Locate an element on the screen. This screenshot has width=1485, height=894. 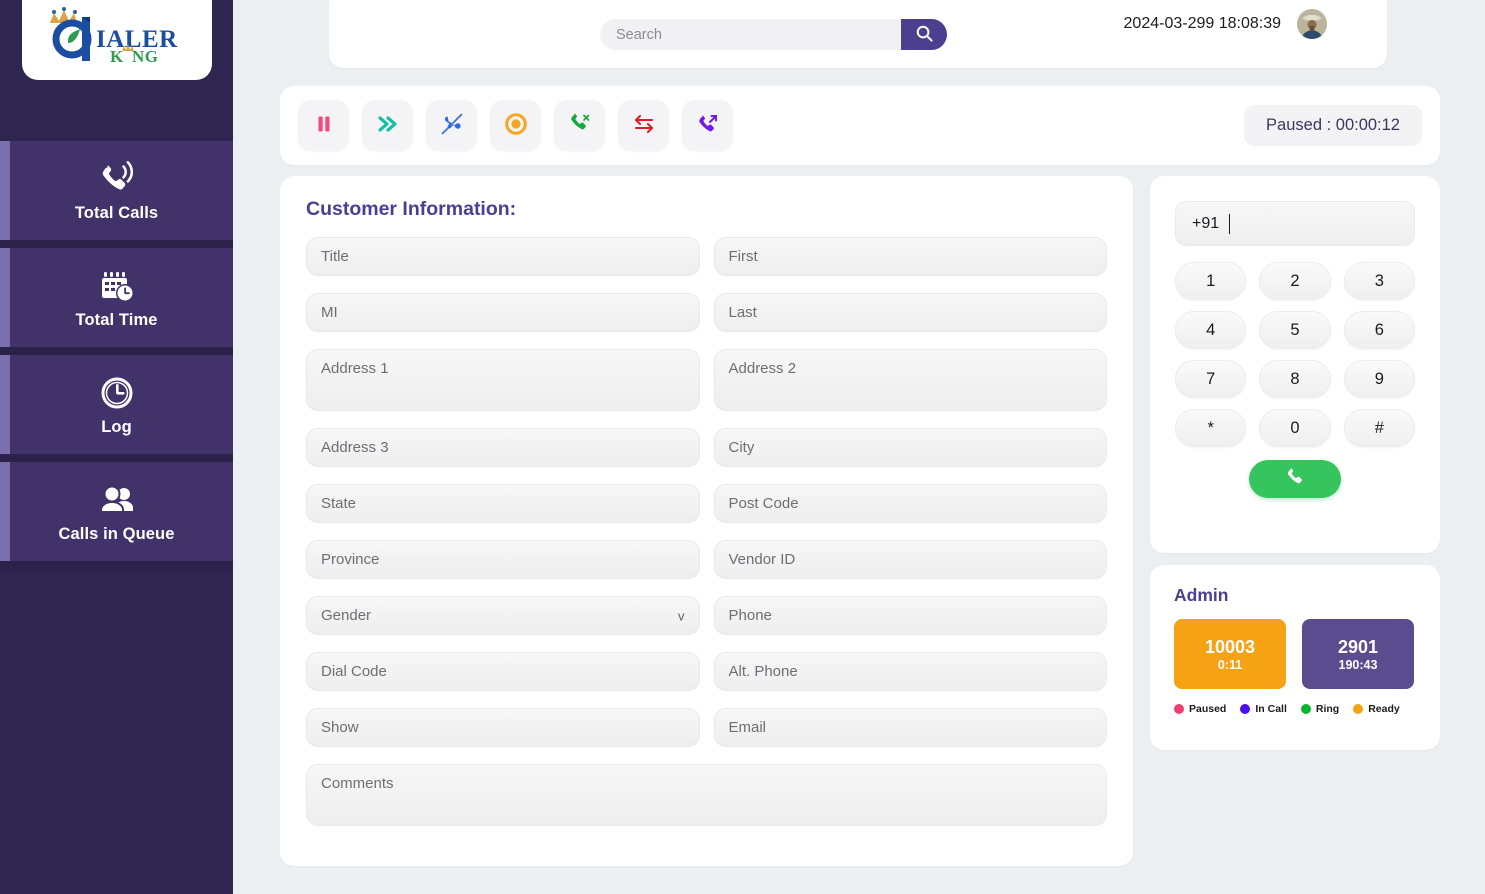
mi-field: MI is located at coordinates (503, 312).